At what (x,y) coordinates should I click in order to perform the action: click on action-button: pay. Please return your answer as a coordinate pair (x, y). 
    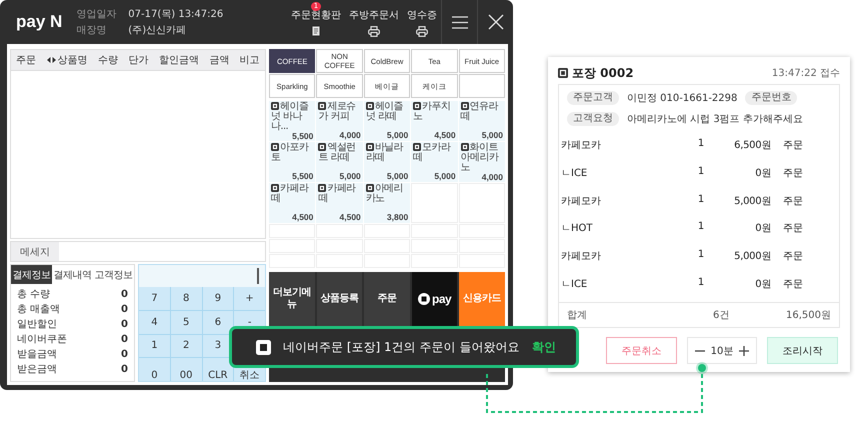
    Looking at the image, I should click on (435, 299).